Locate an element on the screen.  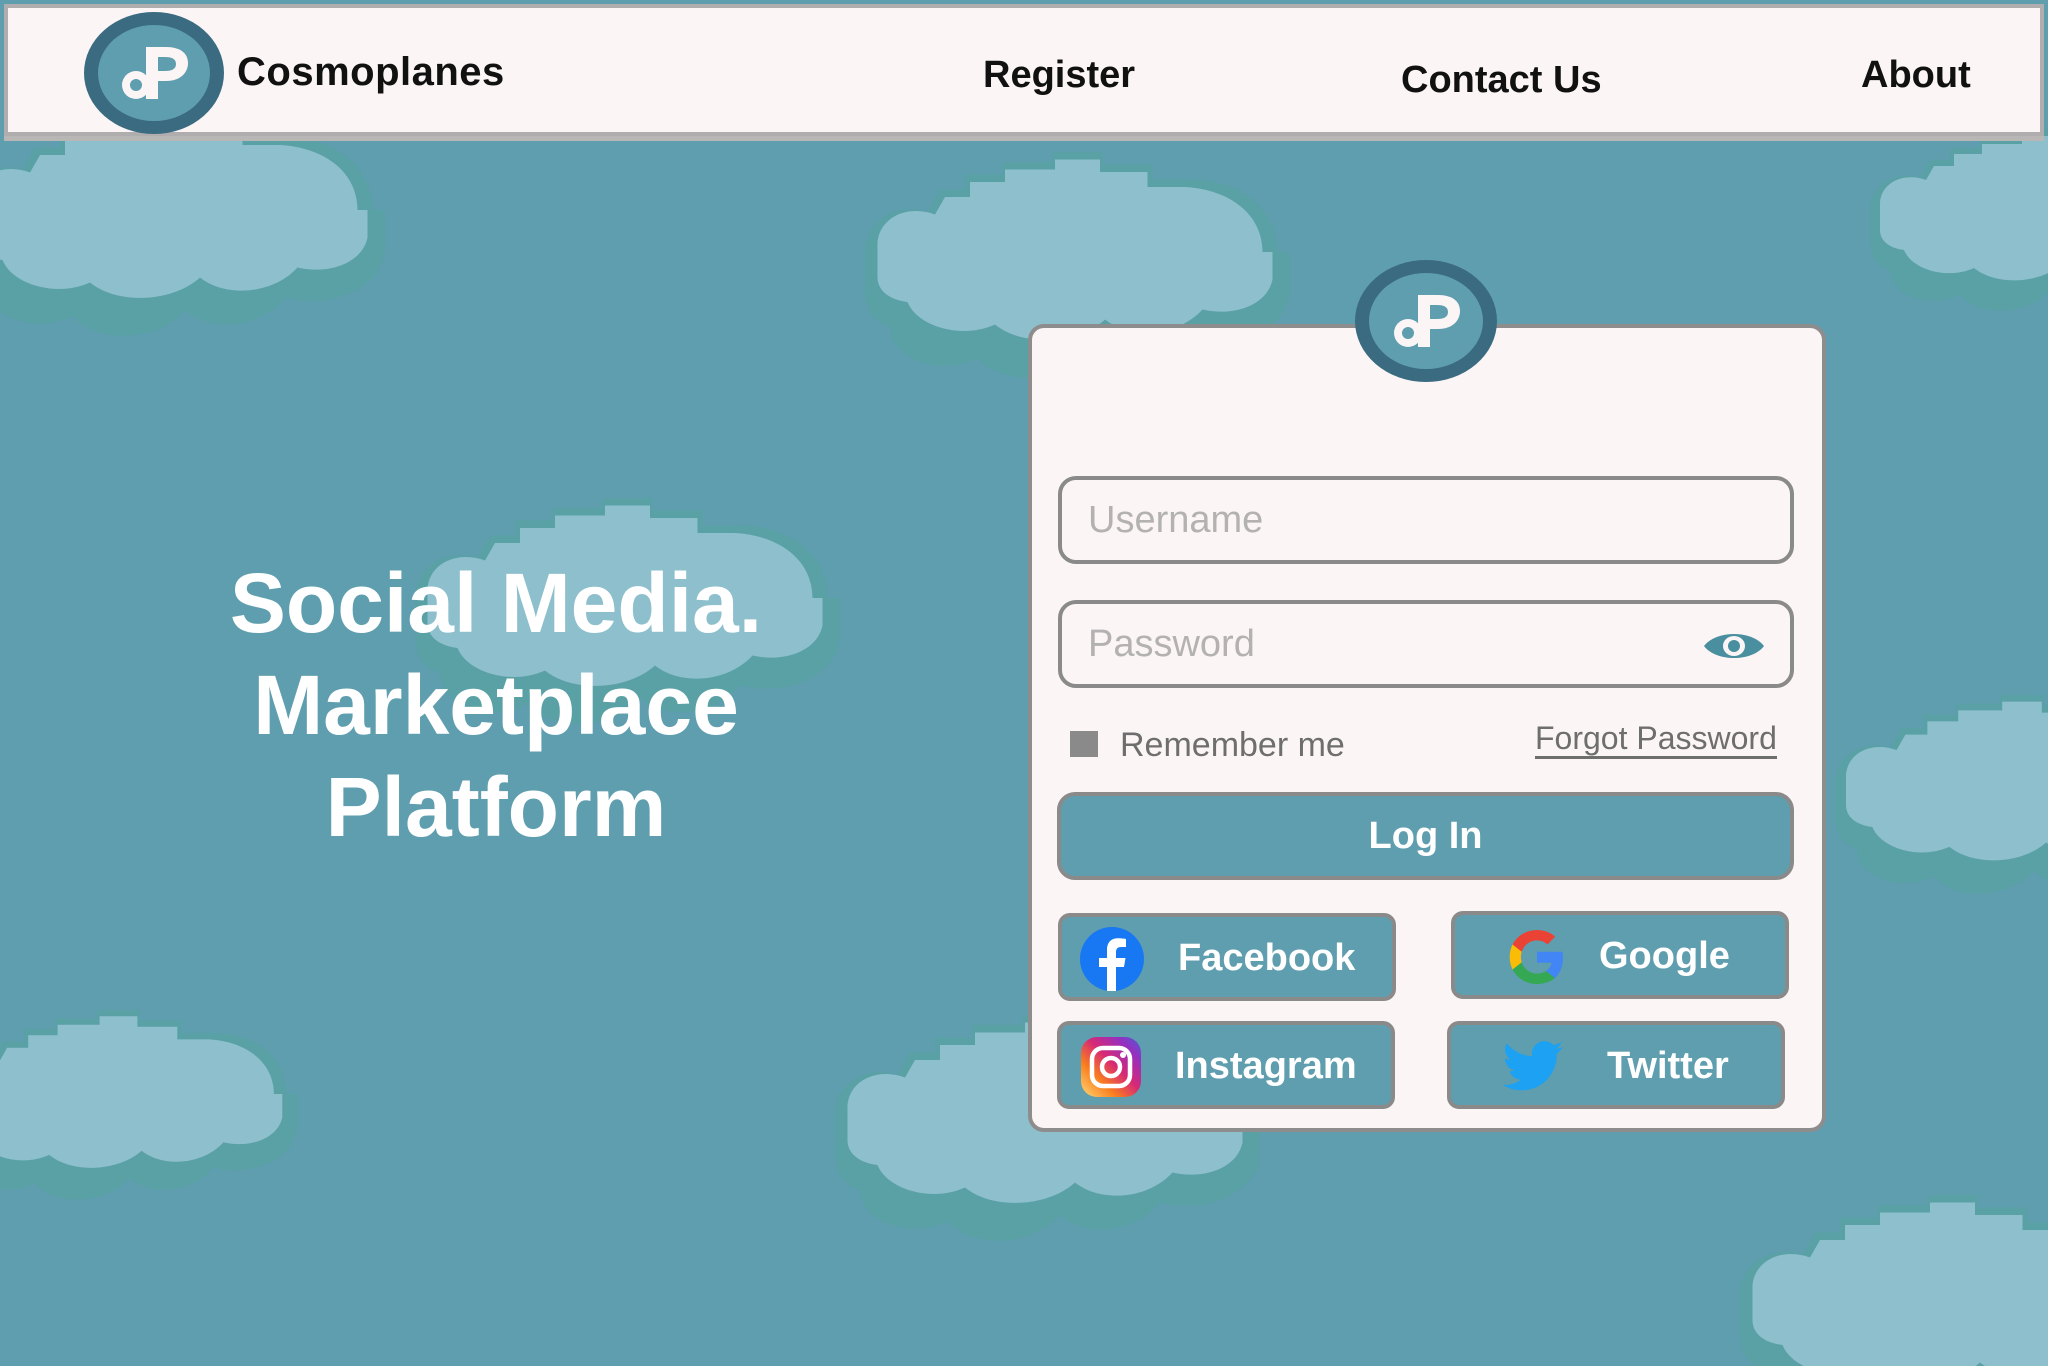
password-field is located at coordinates (1426, 644).